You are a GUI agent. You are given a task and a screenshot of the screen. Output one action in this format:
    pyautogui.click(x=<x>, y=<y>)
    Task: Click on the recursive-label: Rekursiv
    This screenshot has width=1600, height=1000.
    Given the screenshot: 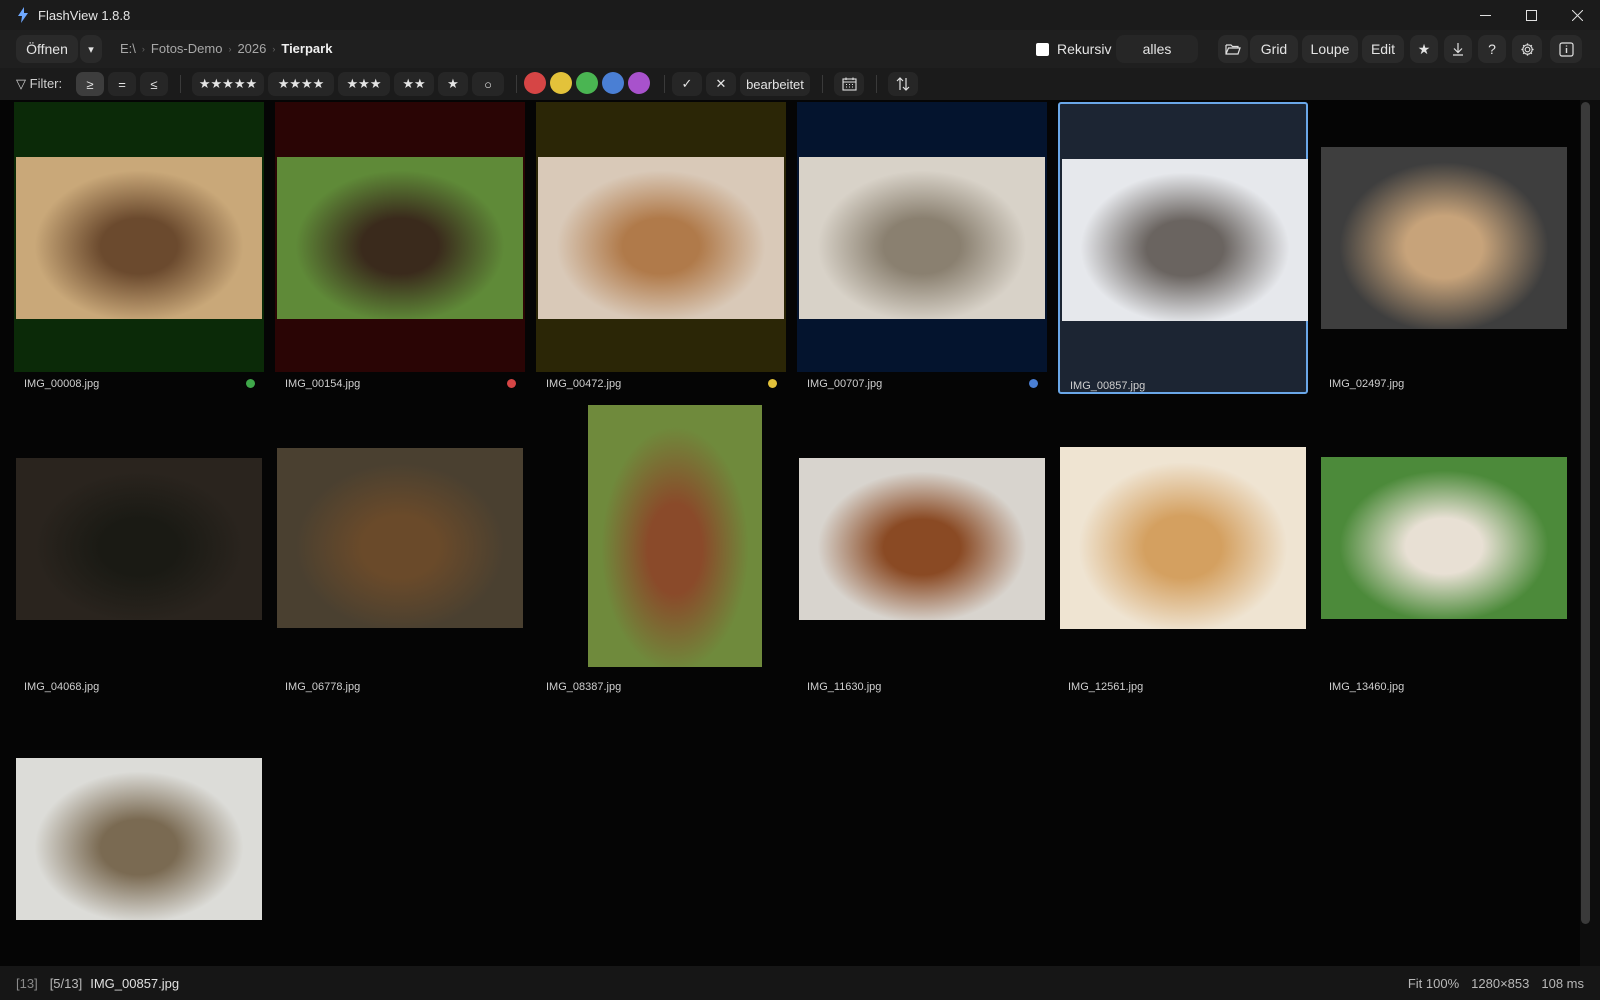 What is the action you would take?
    pyautogui.click(x=1084, y=49)
    